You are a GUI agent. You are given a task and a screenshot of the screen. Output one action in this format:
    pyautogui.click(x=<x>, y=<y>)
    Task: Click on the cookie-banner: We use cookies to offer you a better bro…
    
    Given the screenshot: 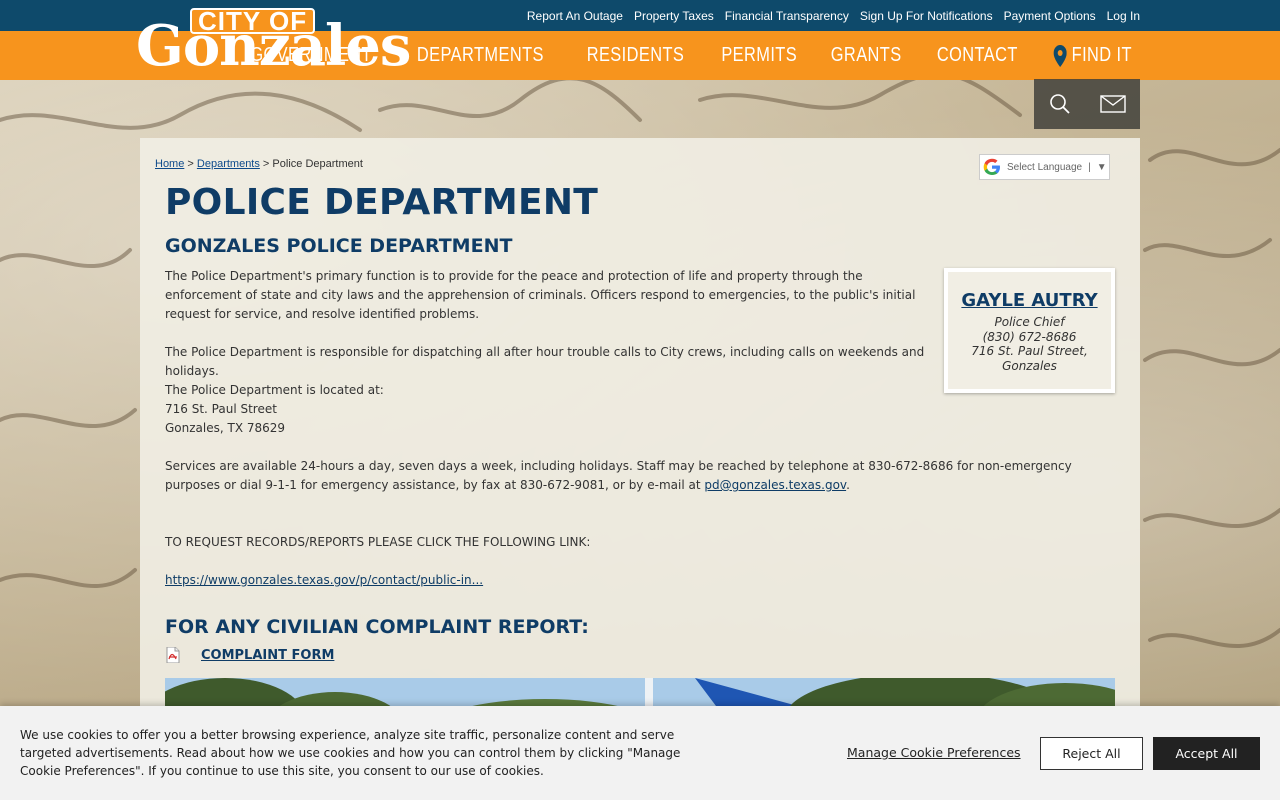 What is the action you would take?
    pyautogui.click(x=640, y=753)
    